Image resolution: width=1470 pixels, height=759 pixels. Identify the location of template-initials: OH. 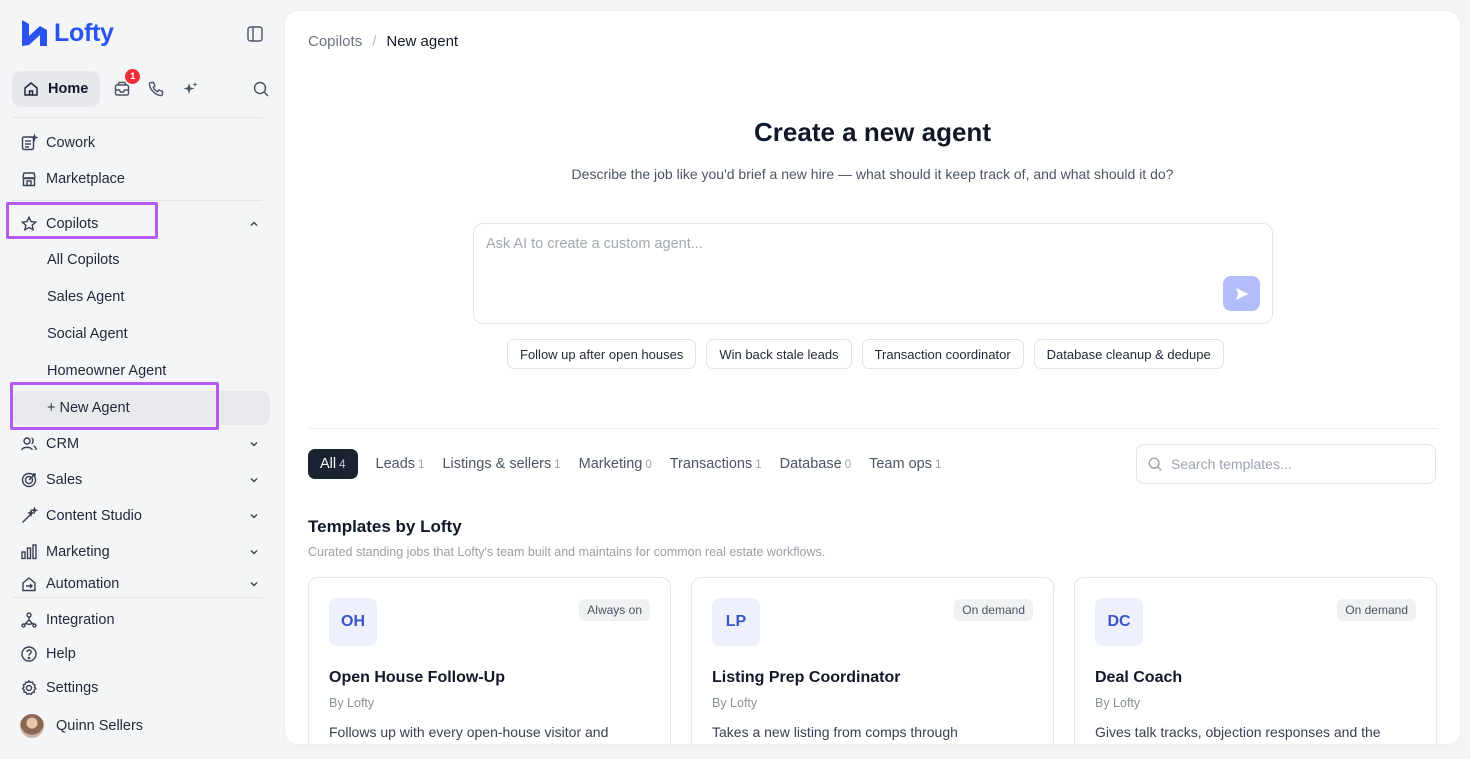
(353, 622).